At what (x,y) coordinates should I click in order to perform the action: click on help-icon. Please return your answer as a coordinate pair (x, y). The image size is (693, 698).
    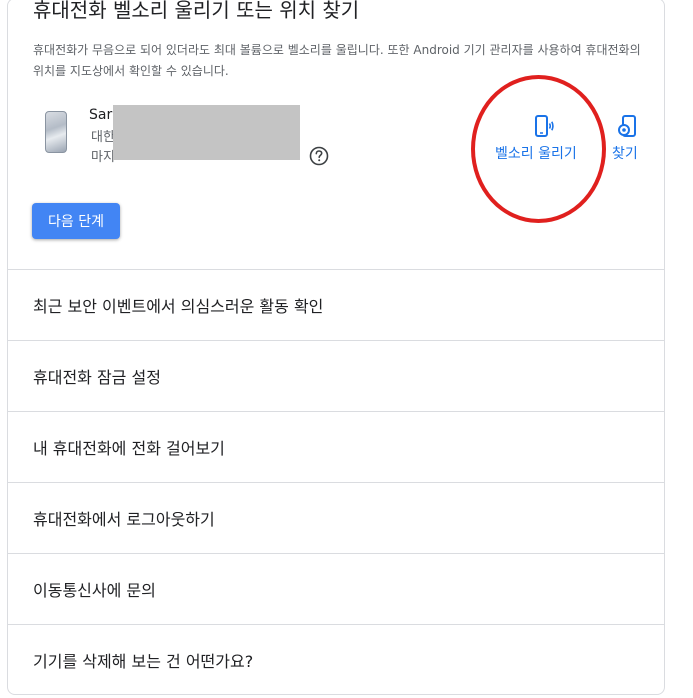
    Looking at the image, I should click on (319, 156).